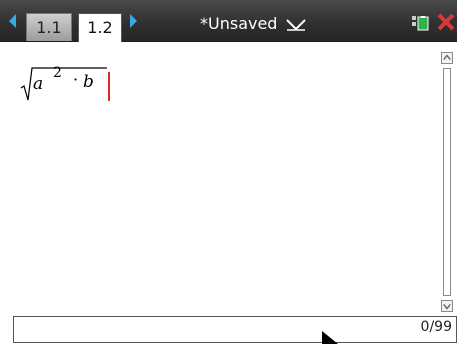 This screenshot has height=344, width=457. What do you see at coordinates (235, 329) in the screenshot?
I see `entry-line-input: 0/99` at bounding box center [235, 329].